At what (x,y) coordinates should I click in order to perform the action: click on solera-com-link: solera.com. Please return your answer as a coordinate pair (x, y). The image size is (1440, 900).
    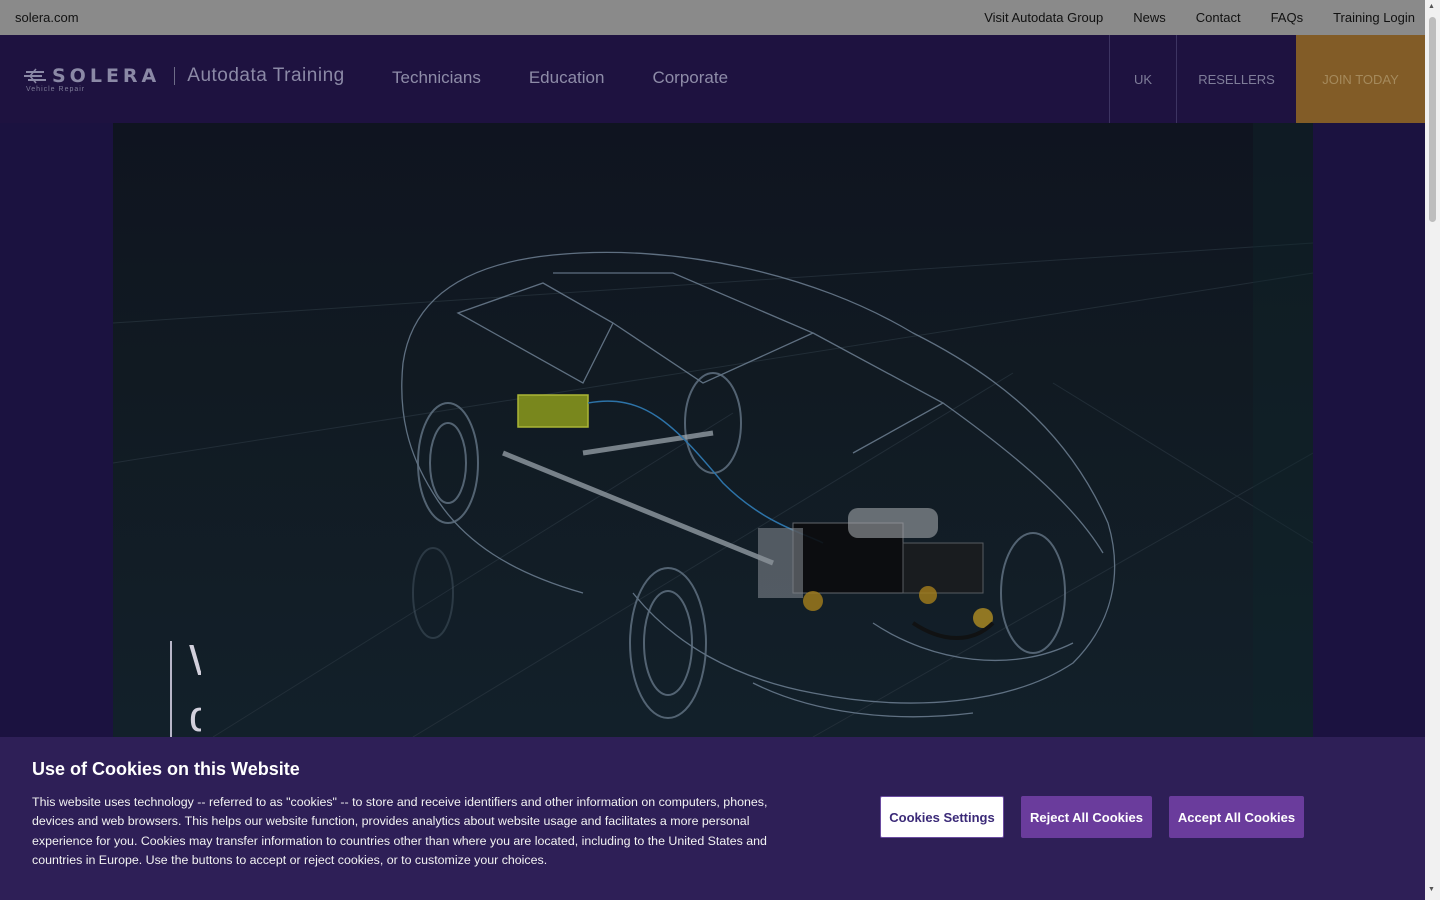
    Looking at the image, I should click on (47, 17).